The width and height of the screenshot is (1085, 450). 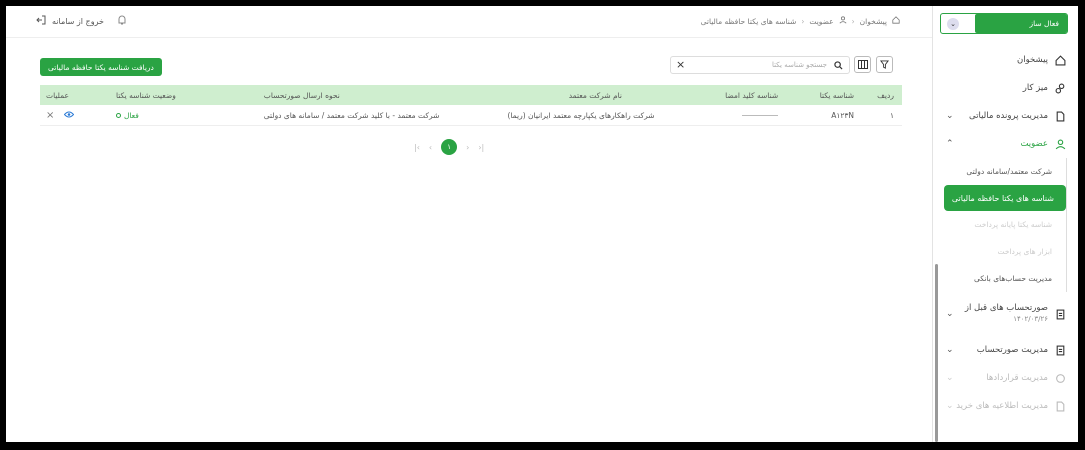 I want to click on col-header-status: وضعیت شناسه یکتا, so click(x=181, y=95).